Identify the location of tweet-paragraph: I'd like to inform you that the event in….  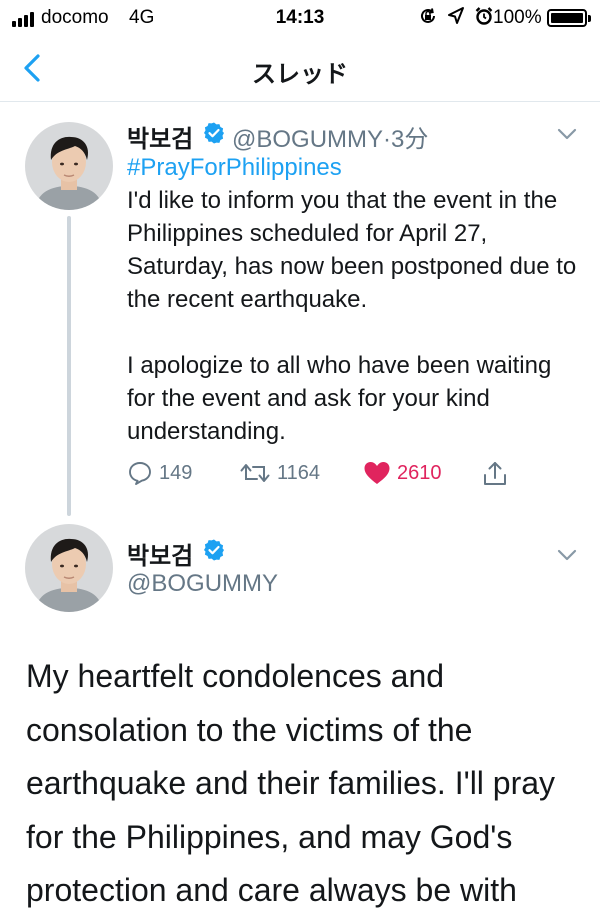
(352, 250).